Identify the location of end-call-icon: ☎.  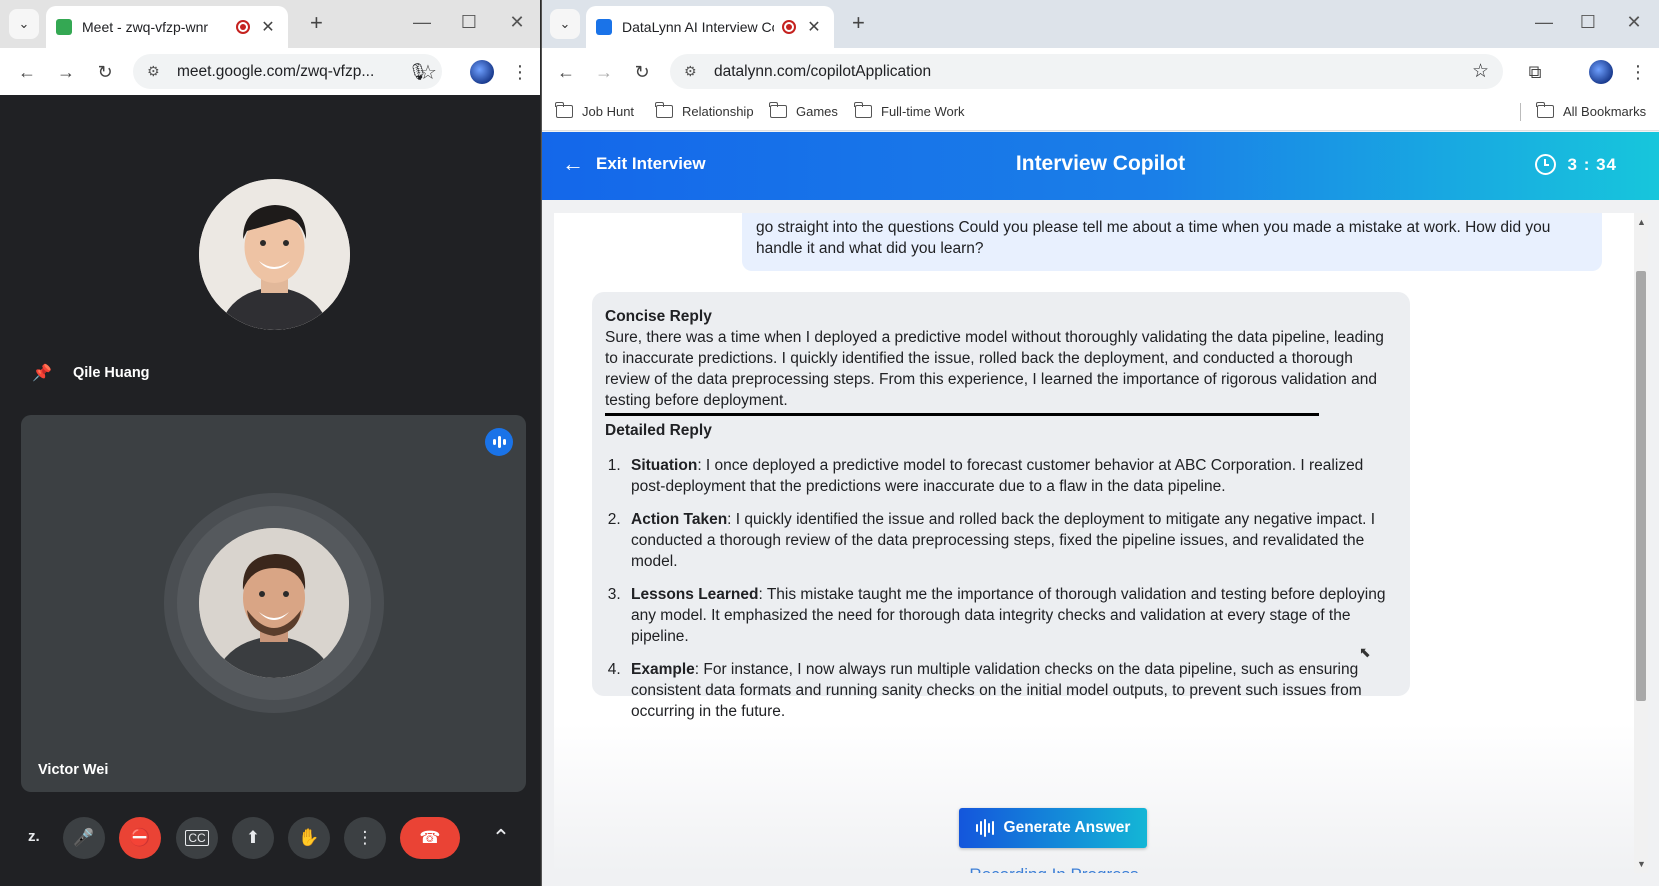
(430, 837).